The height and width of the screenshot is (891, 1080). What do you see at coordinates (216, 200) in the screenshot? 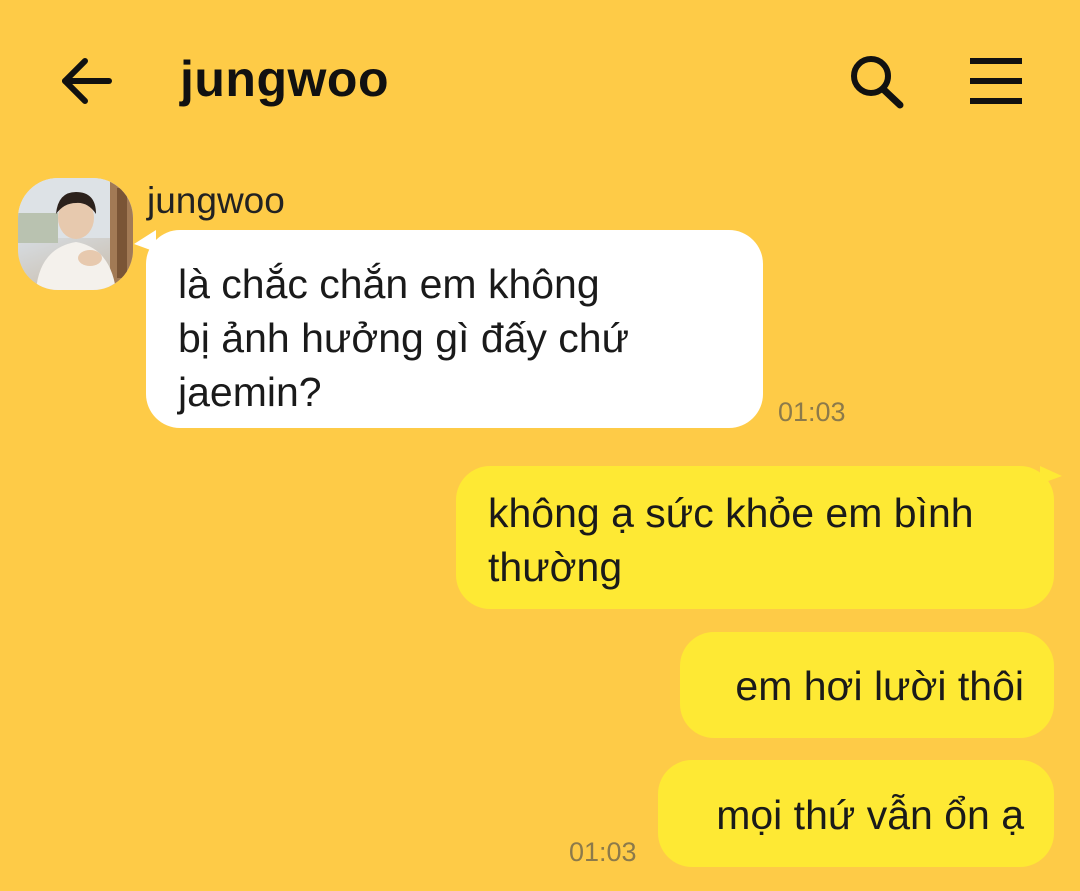
I see `sender-name: jungwoo` at bounding box center [216, 200].